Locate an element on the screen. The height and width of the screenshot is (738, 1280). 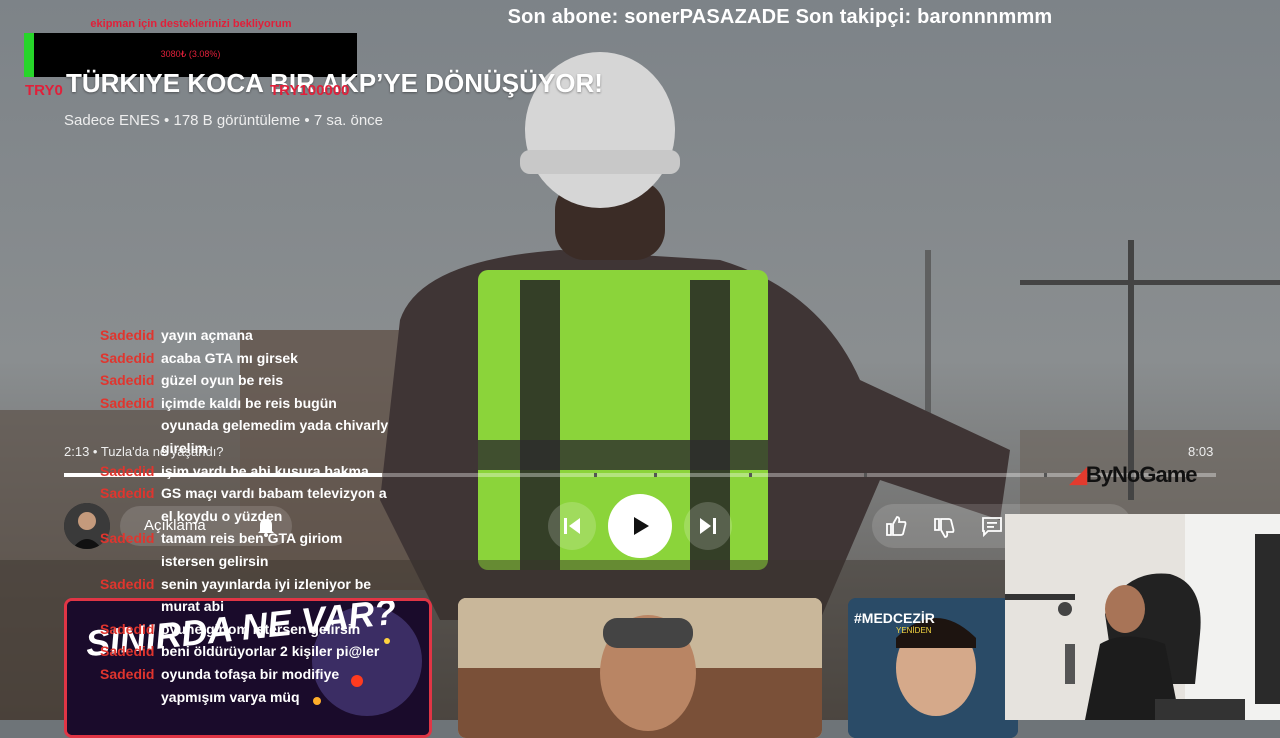
donation-goal-min: TRY0 is located at coordinates (44, 90).